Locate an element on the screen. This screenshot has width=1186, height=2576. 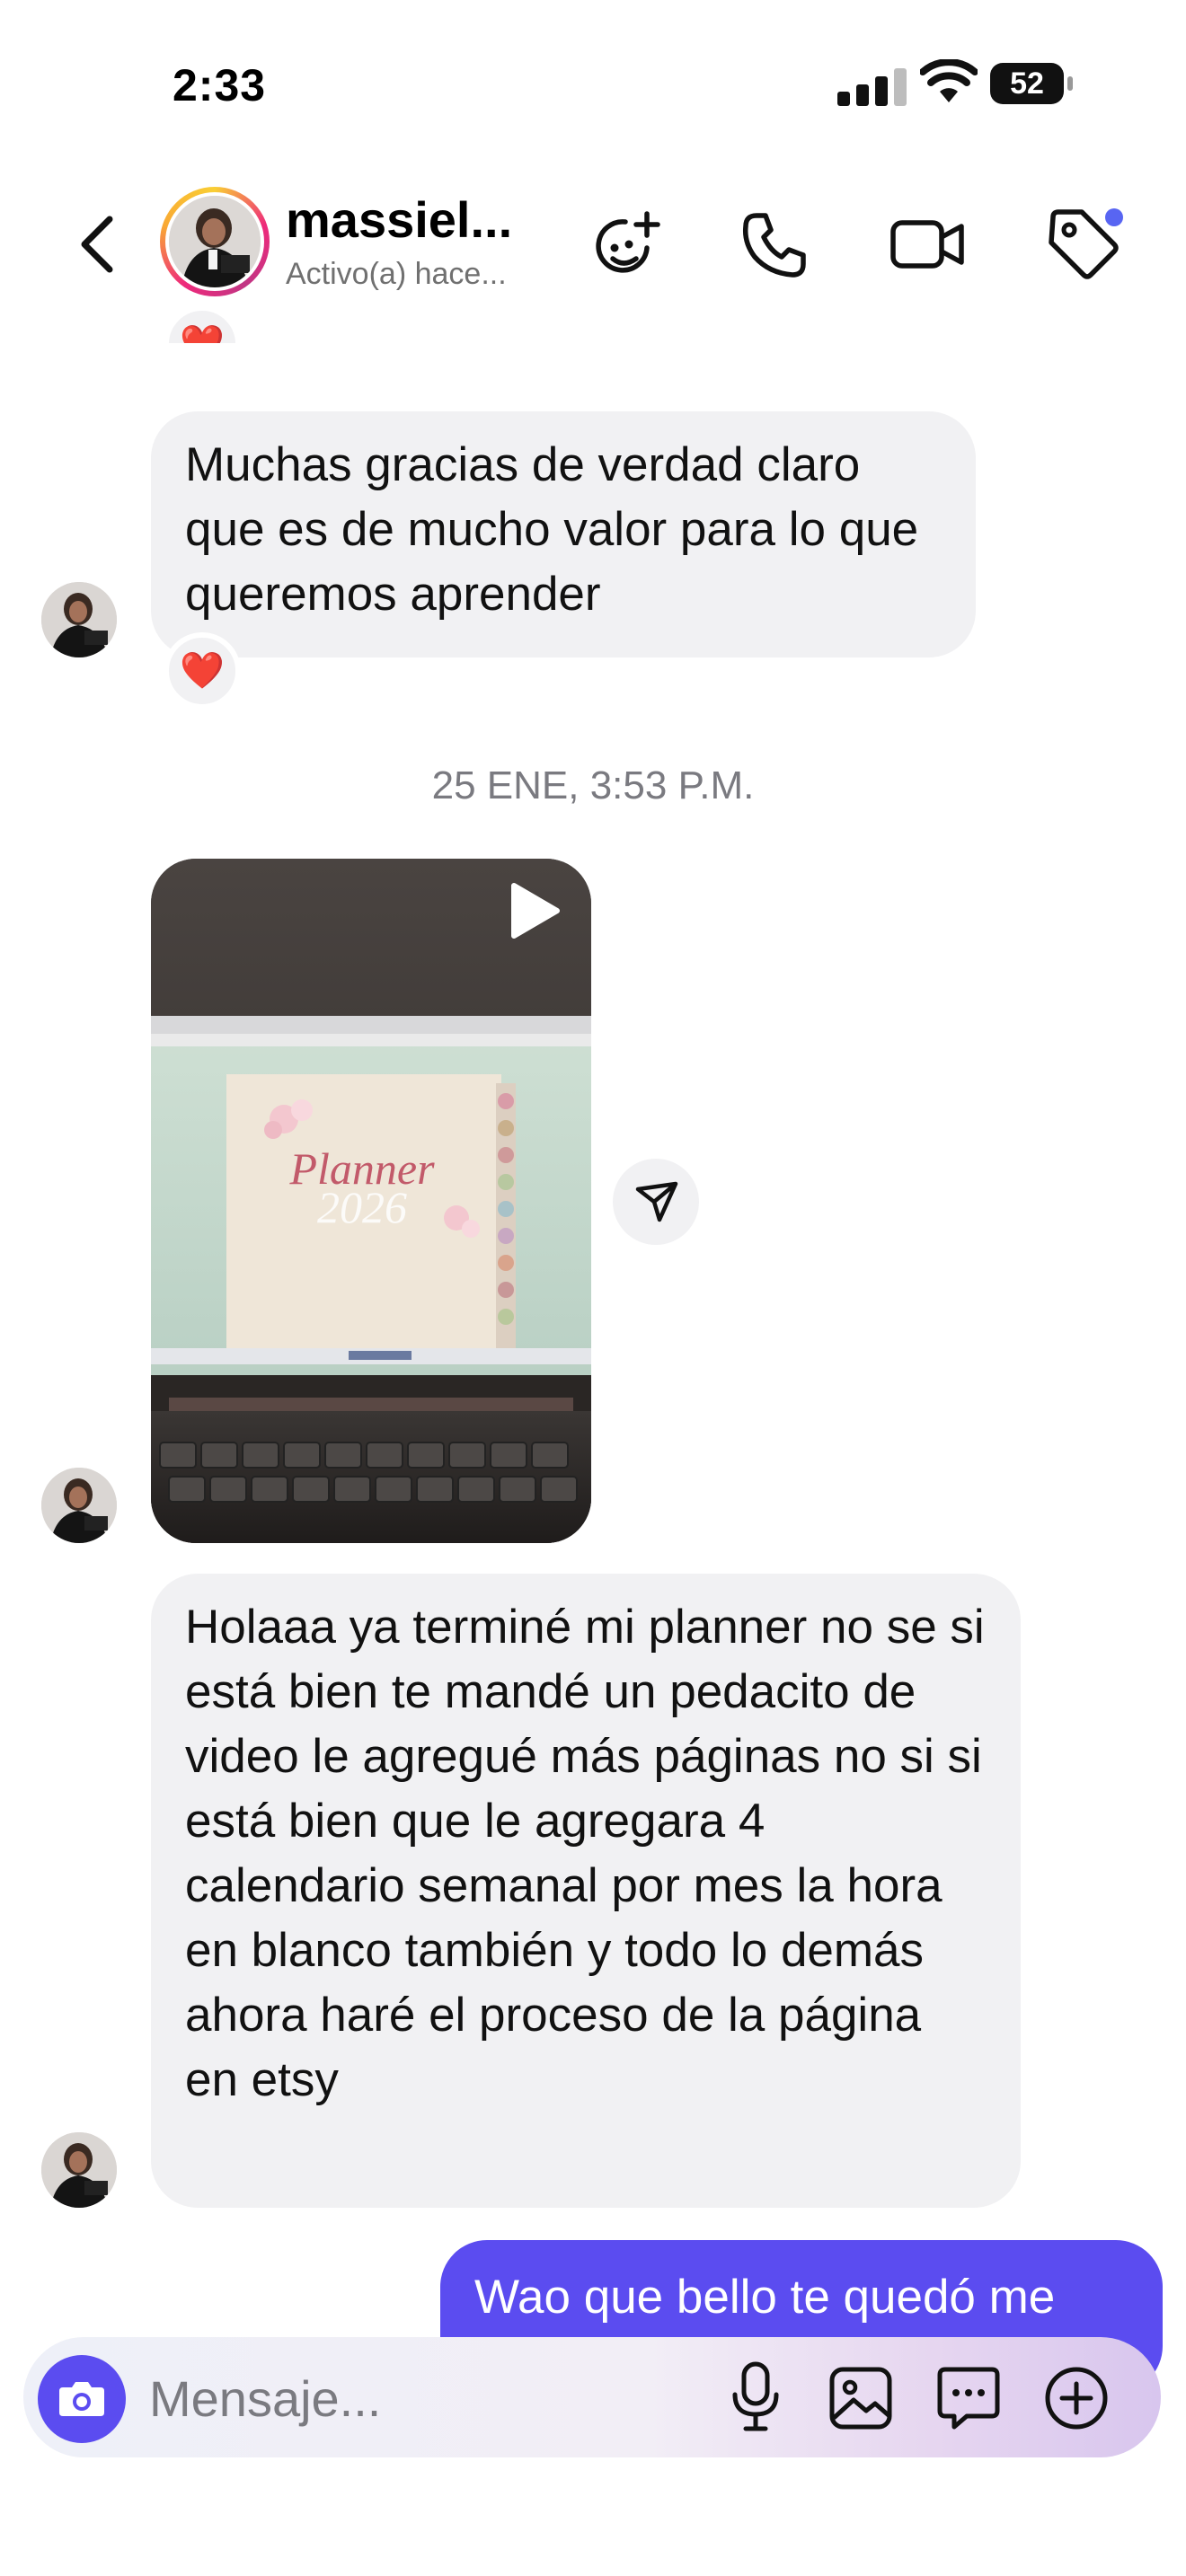
reaction-heart: ❤️ is located at coordinates (202, 671).